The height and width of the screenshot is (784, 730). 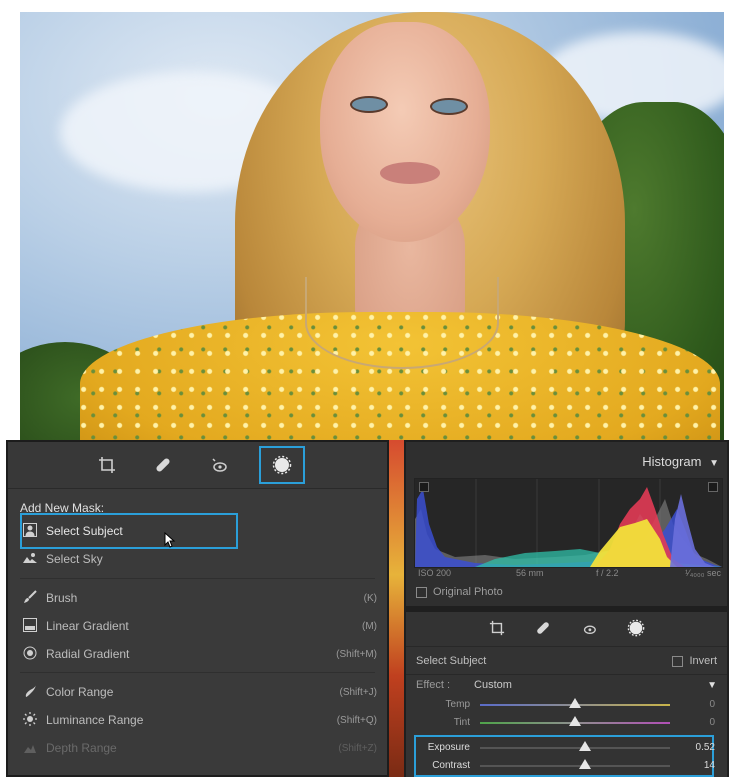 I want to click on shortcut-label: (M), so click(x=369, y=626).